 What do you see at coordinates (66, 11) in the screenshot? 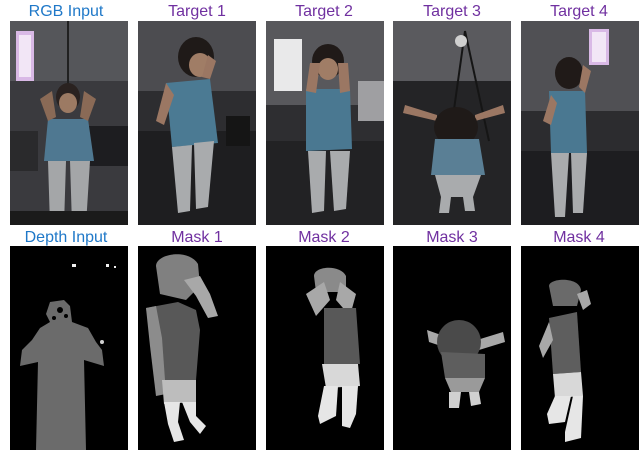
I see `rgb-input-label: RGB Input` at bounding box center [66, 11].